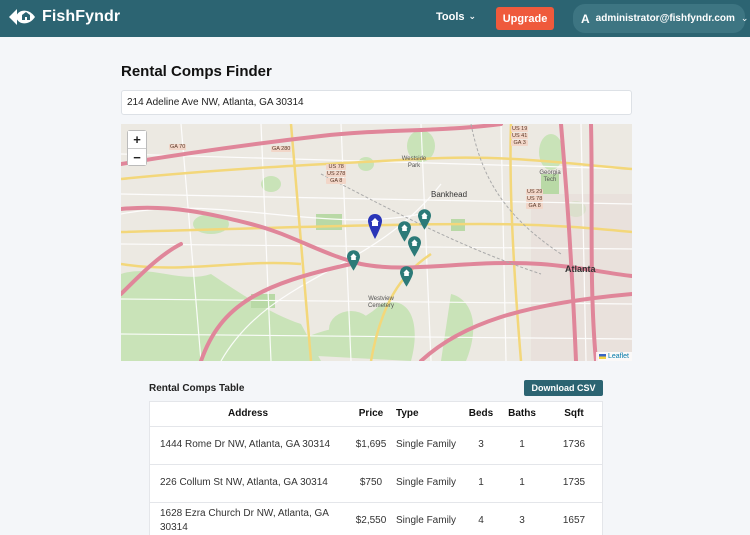  What do you see at coordinates (481, 483) in the screenshot?
I see `cell-beds: 1` at bounding box center [481, 483].